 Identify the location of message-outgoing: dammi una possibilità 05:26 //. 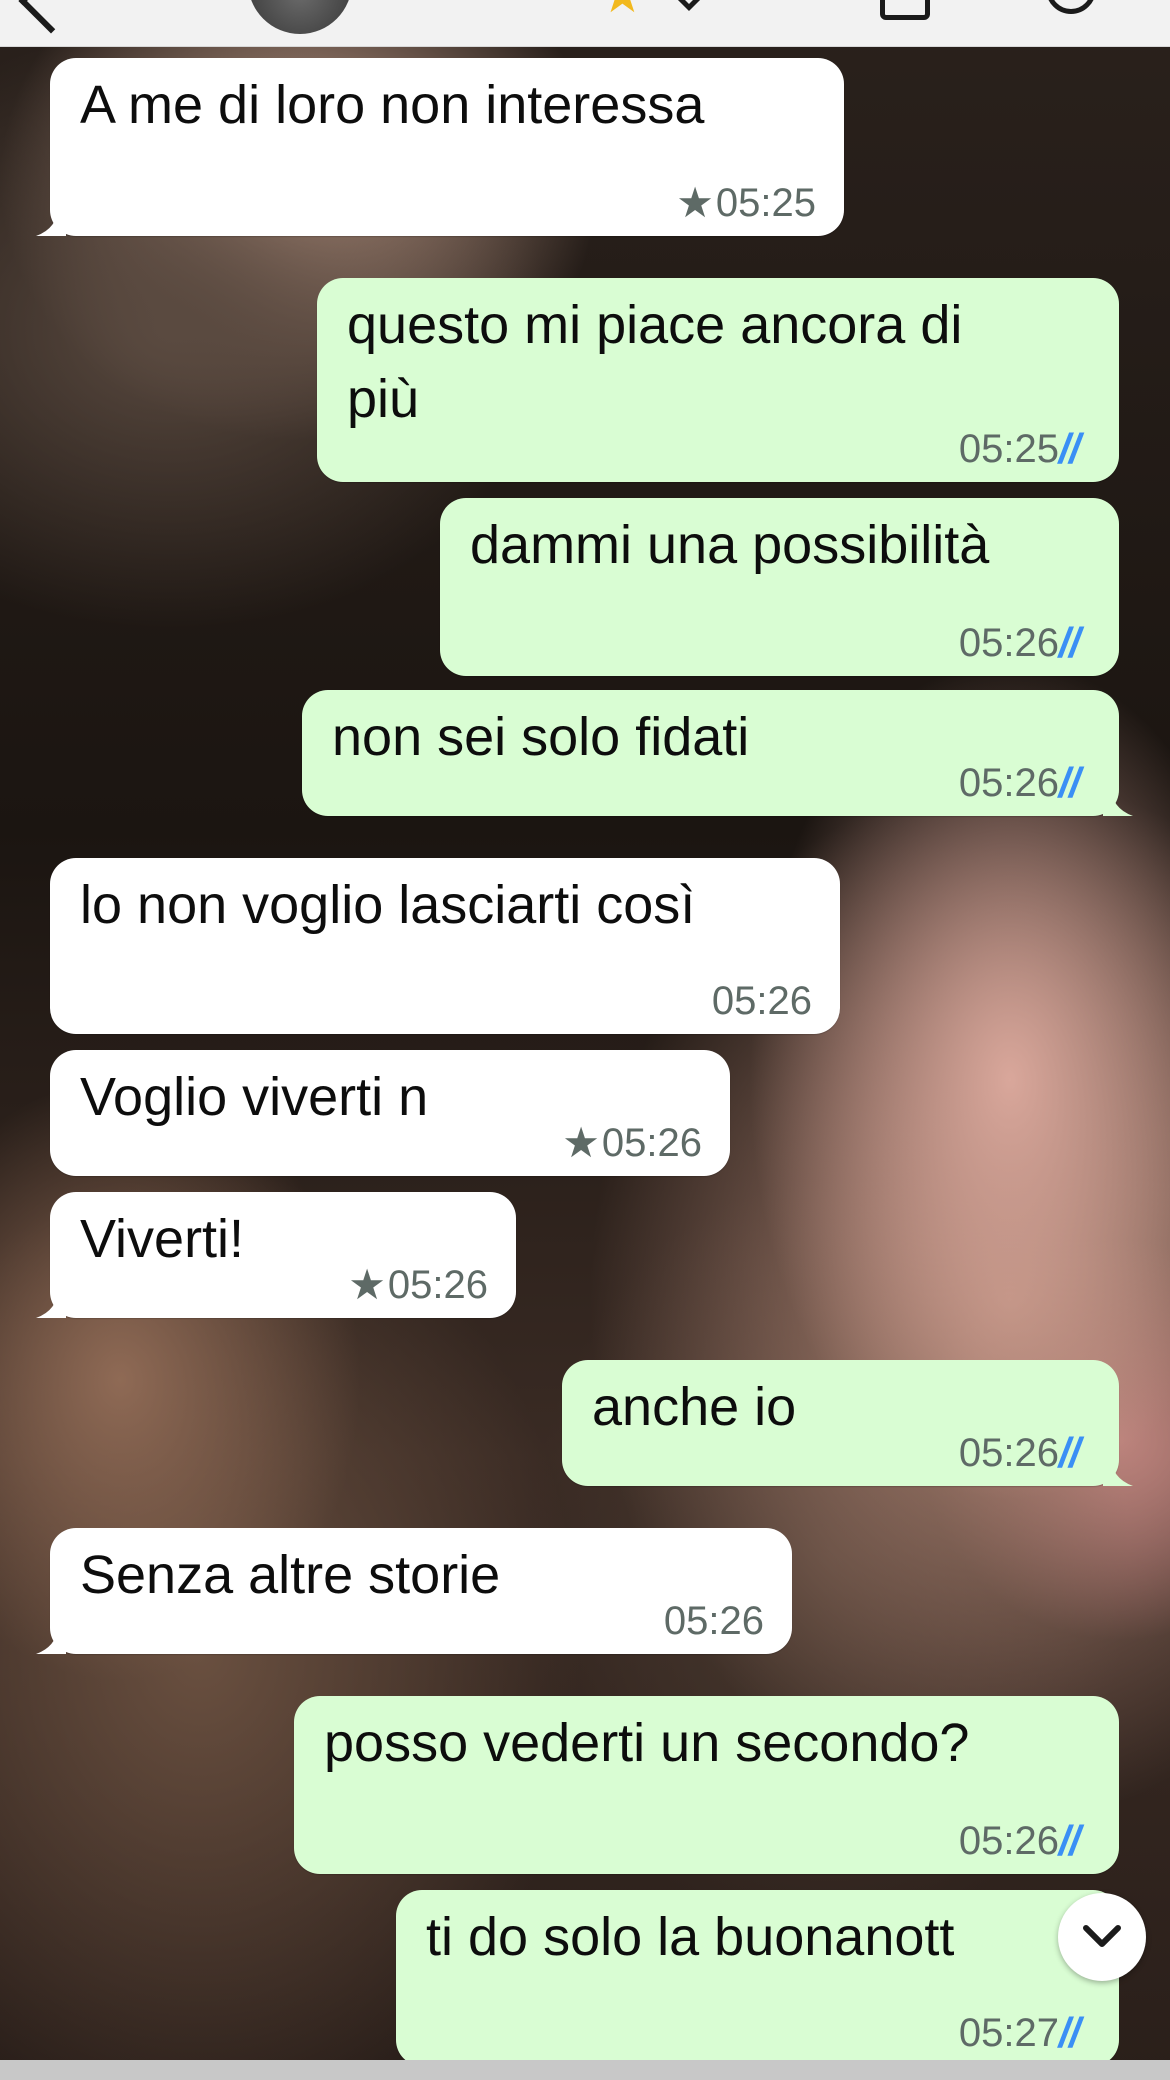
(779, 587).